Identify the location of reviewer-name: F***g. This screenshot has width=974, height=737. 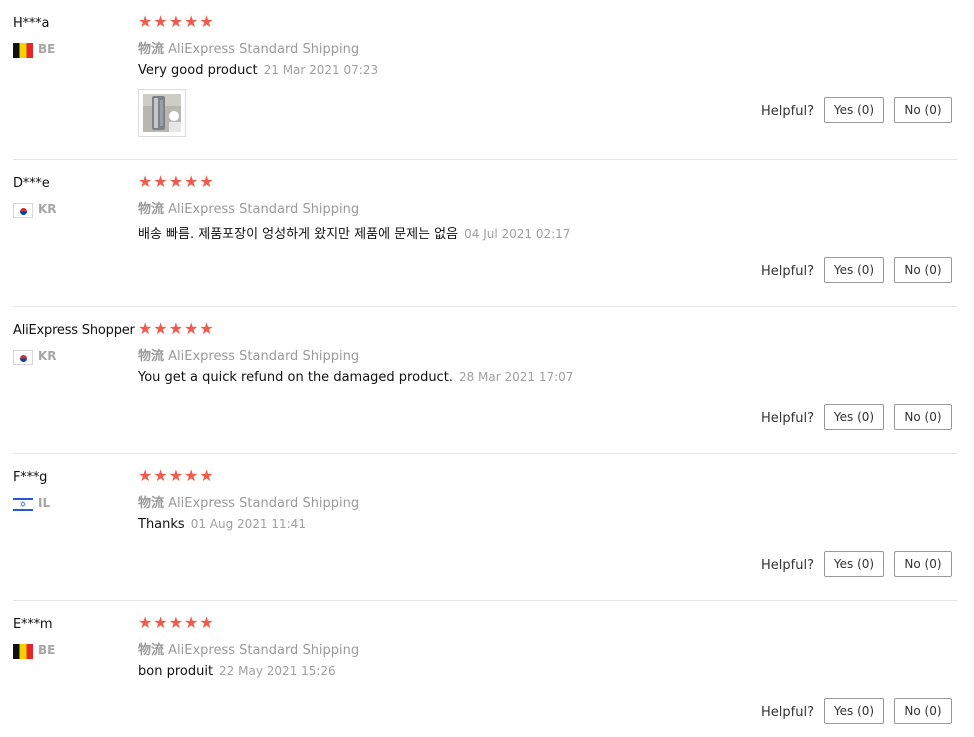
(30, 477).